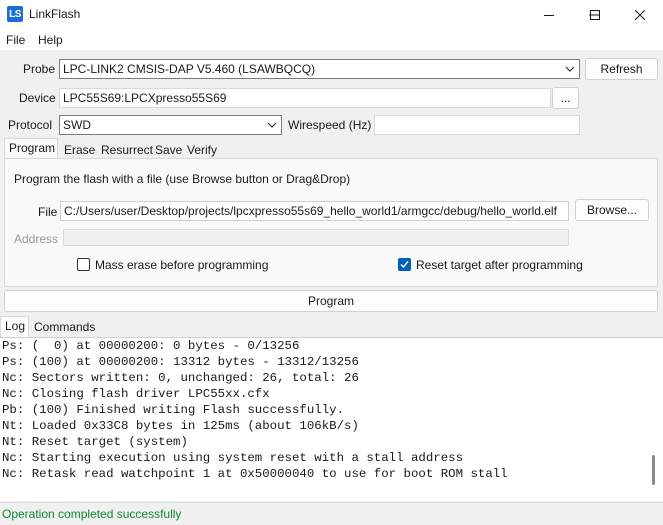 The width and height of the screenshot is (663, 525). I want to click on log-scrollbar, so click(653, 470).